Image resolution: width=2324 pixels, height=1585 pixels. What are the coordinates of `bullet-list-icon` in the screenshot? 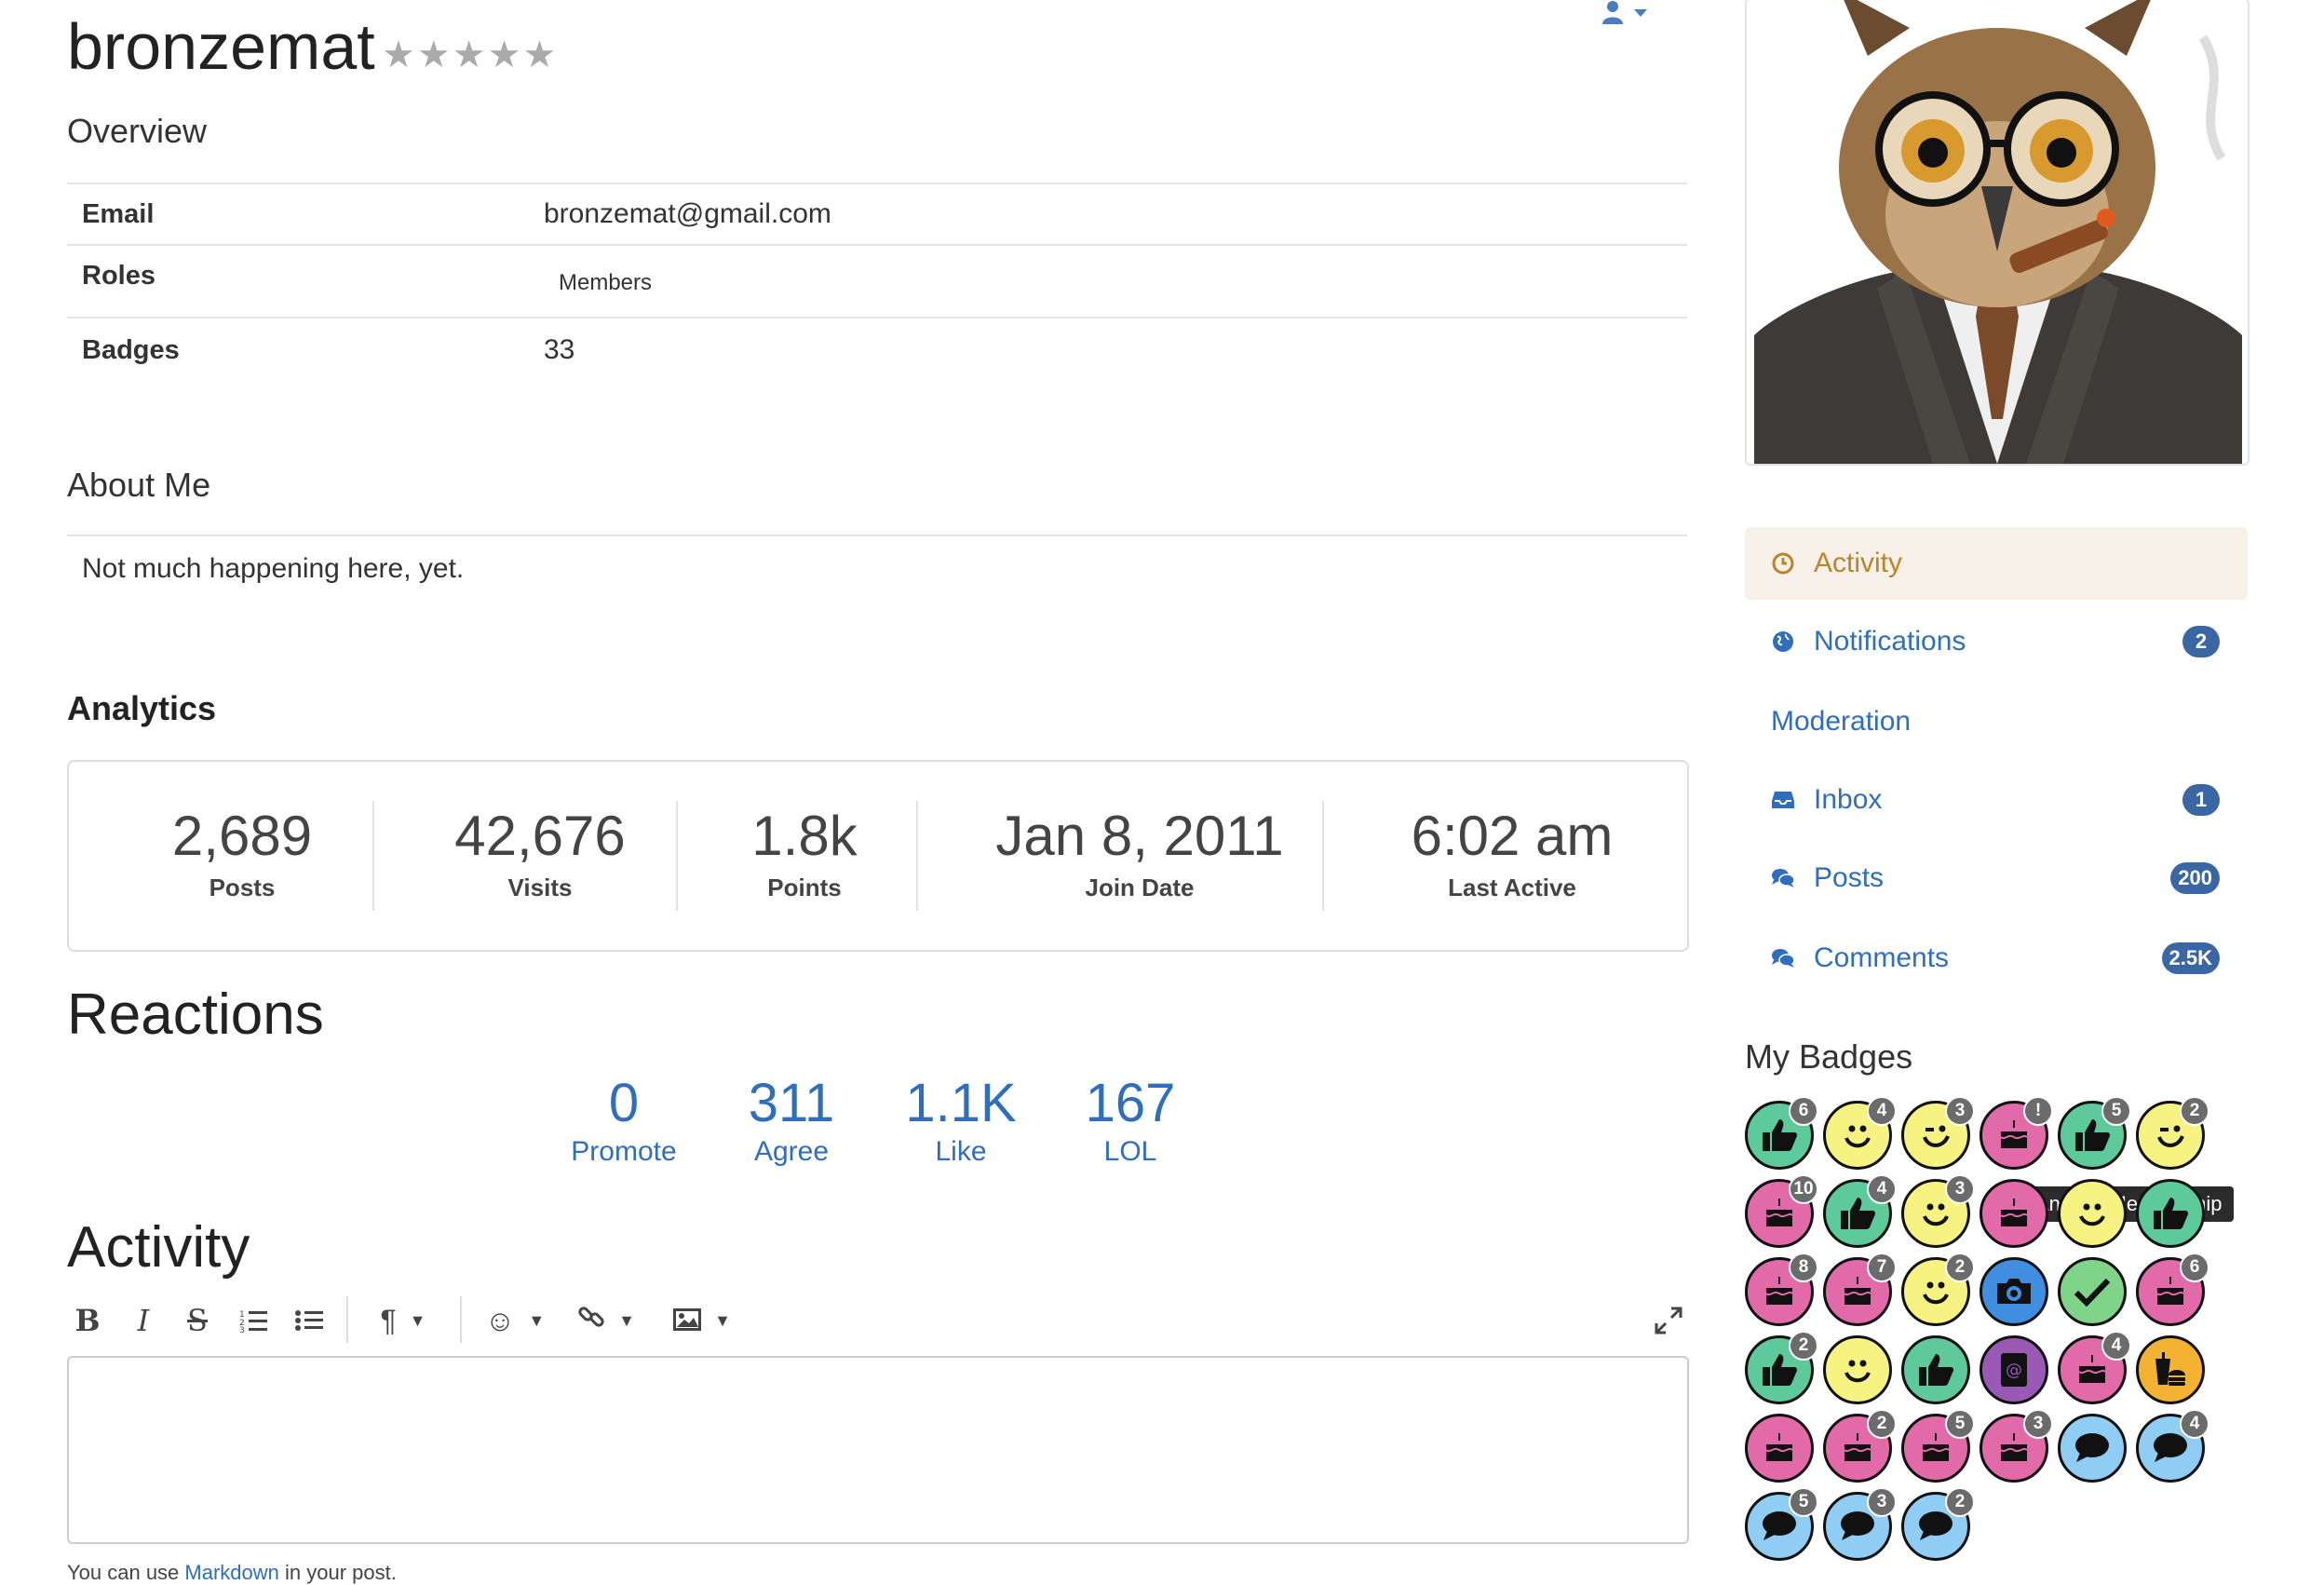 It's located at (309, 1321).